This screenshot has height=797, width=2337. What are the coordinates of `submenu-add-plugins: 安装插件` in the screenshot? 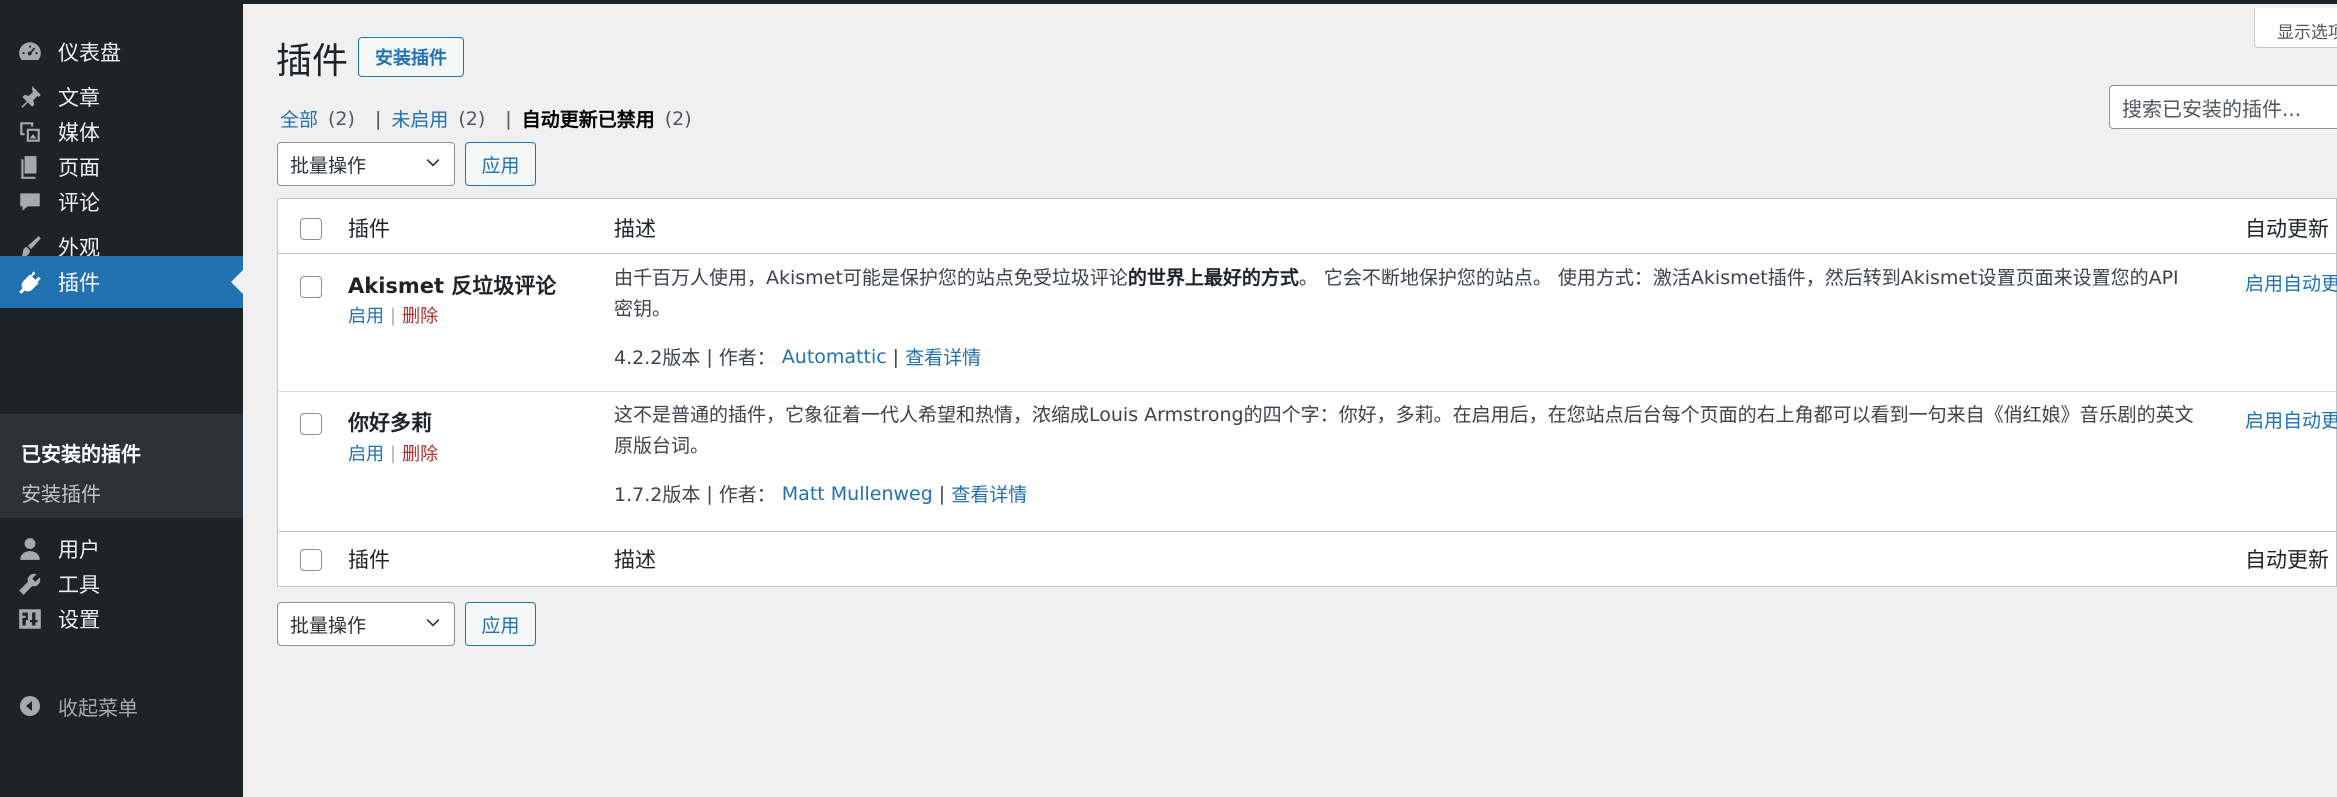 It's located at (61, 492).